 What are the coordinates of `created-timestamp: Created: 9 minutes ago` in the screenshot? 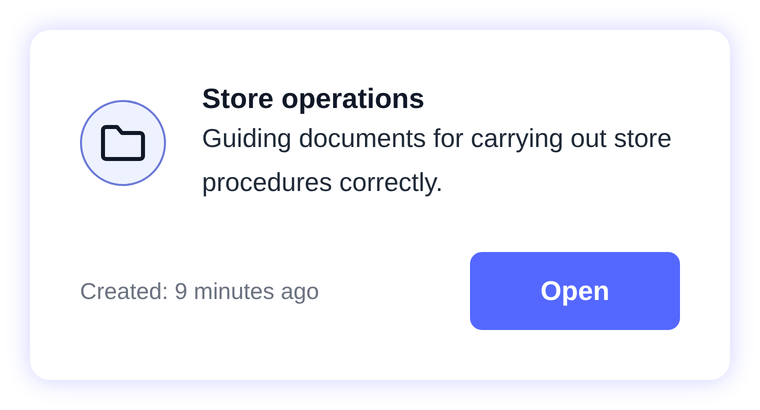 It's located at (200, 291).